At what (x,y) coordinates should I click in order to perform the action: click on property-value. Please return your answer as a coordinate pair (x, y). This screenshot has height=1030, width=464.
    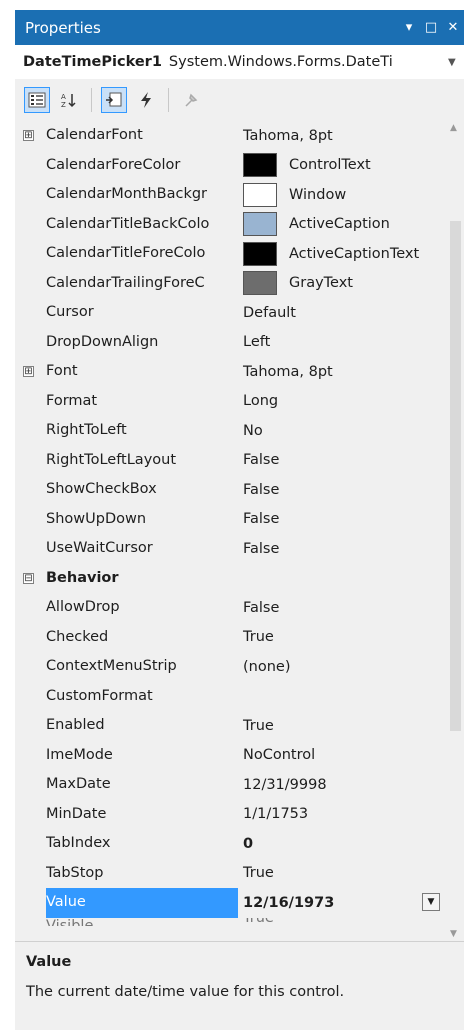
    Looking at the image, I should click on (344, 697).